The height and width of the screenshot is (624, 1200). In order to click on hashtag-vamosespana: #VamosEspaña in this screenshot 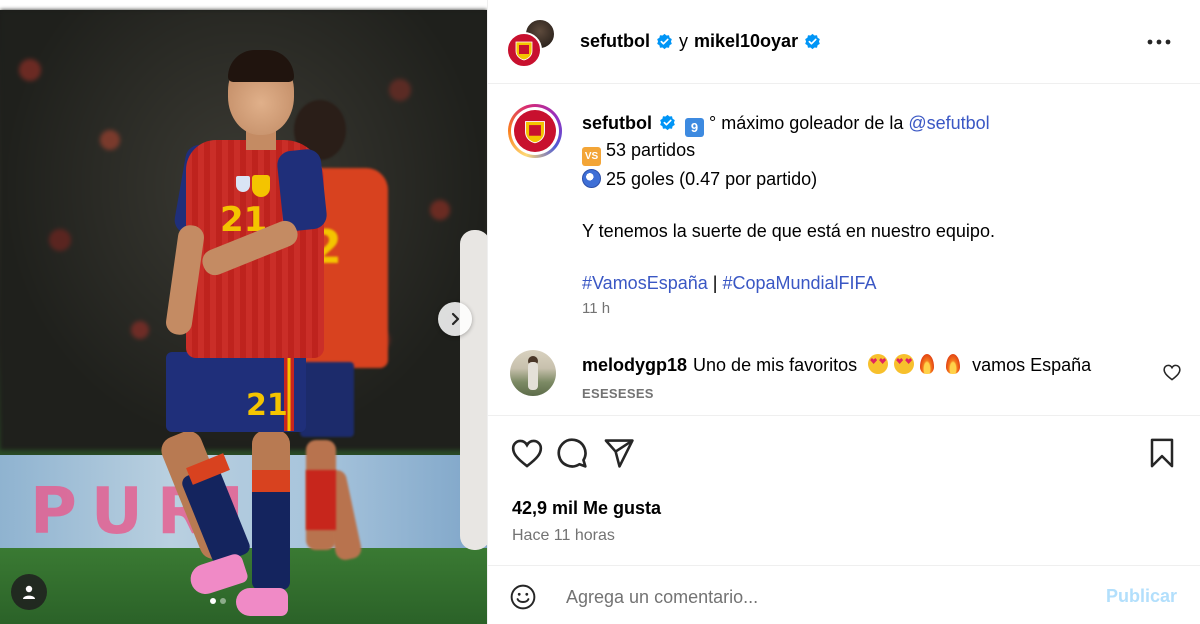, I will do `click(645, 283)`.